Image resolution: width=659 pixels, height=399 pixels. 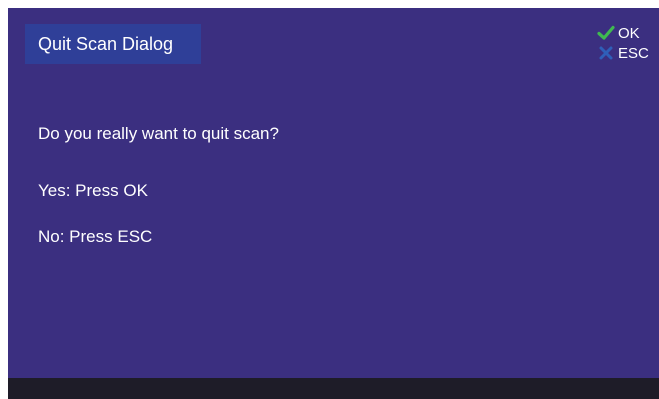 I want to click on key-legend: OK ESC, so click(x=627, y=43).